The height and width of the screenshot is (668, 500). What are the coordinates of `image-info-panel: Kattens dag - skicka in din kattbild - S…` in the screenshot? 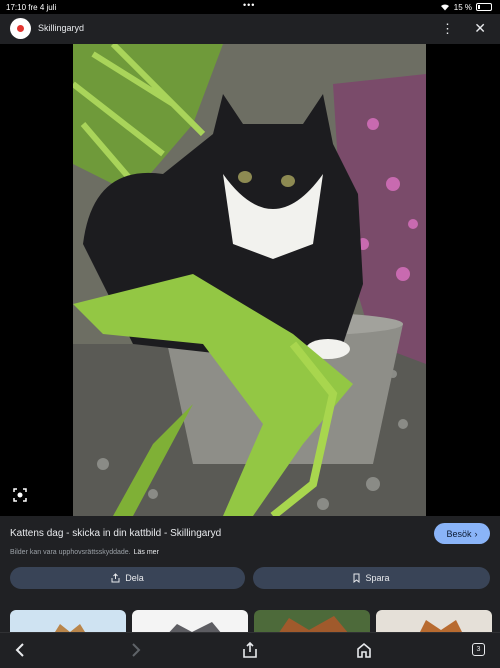 It's located at (250, 558).